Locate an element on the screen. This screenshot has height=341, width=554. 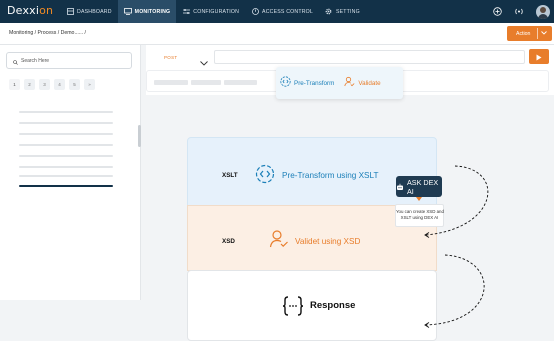
xslt-label: XSLT is located at coordinates (230, 175).